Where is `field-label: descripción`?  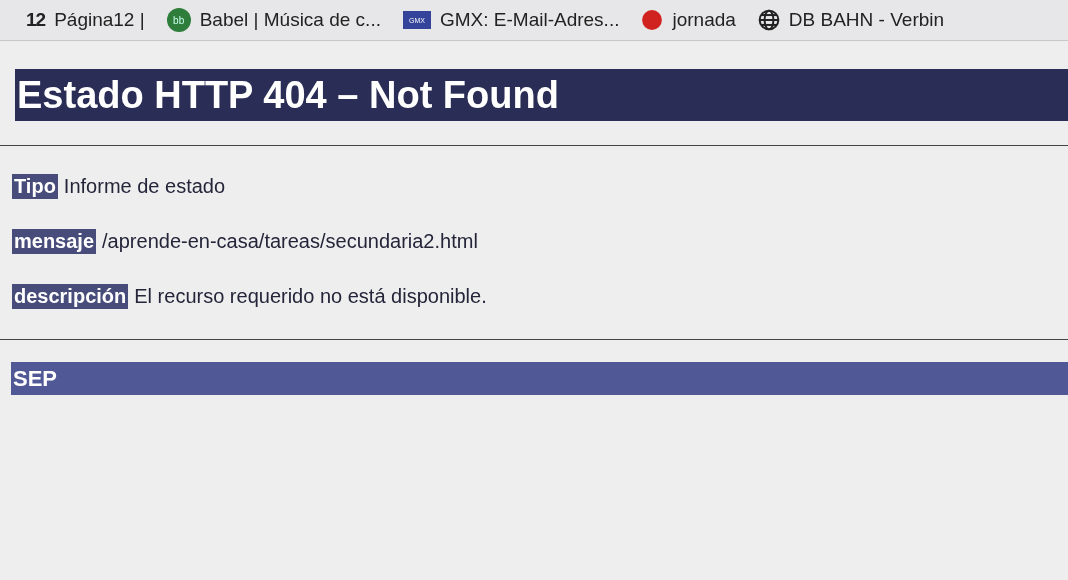
field-label: descripción is located at coordinates (70, 296).